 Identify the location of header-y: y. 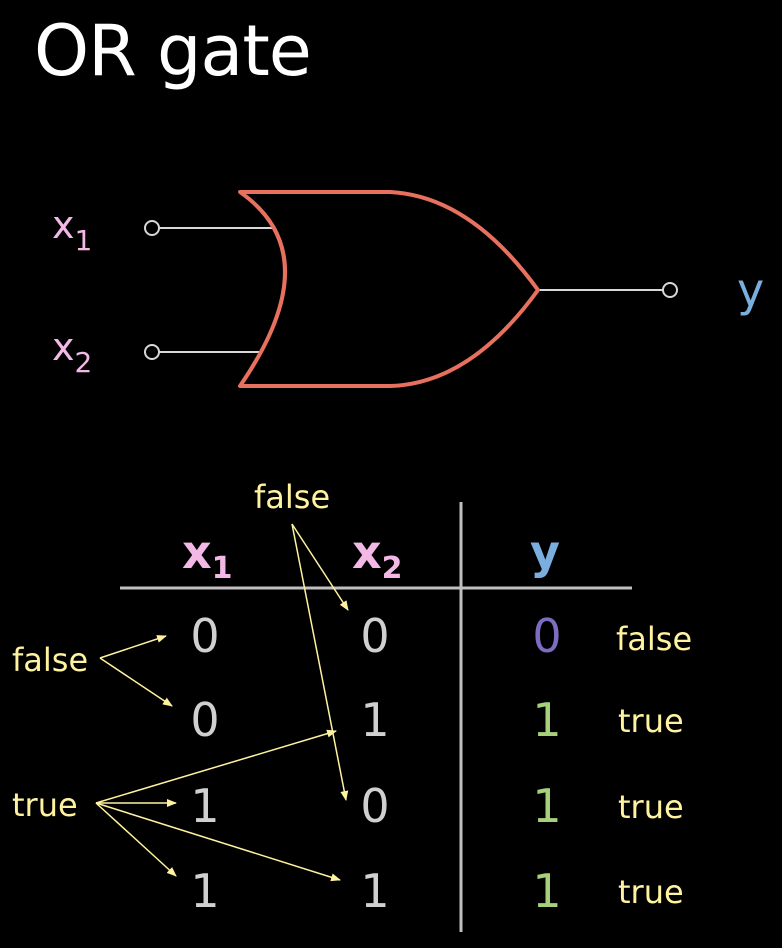
(545, 552).